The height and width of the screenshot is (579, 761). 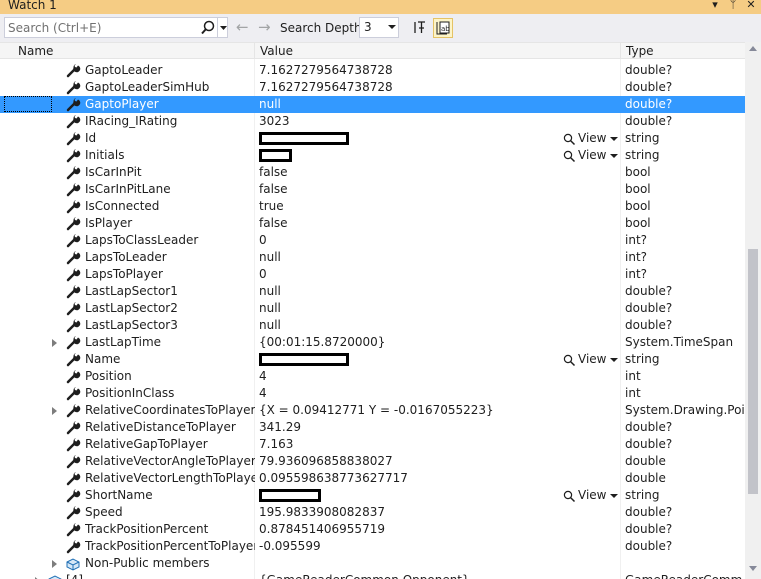 What do you see at coordinates (409, 342) in the screenshot?
I see `row-value: {00:01:15.8720000}` at bounding box center [409, 342].